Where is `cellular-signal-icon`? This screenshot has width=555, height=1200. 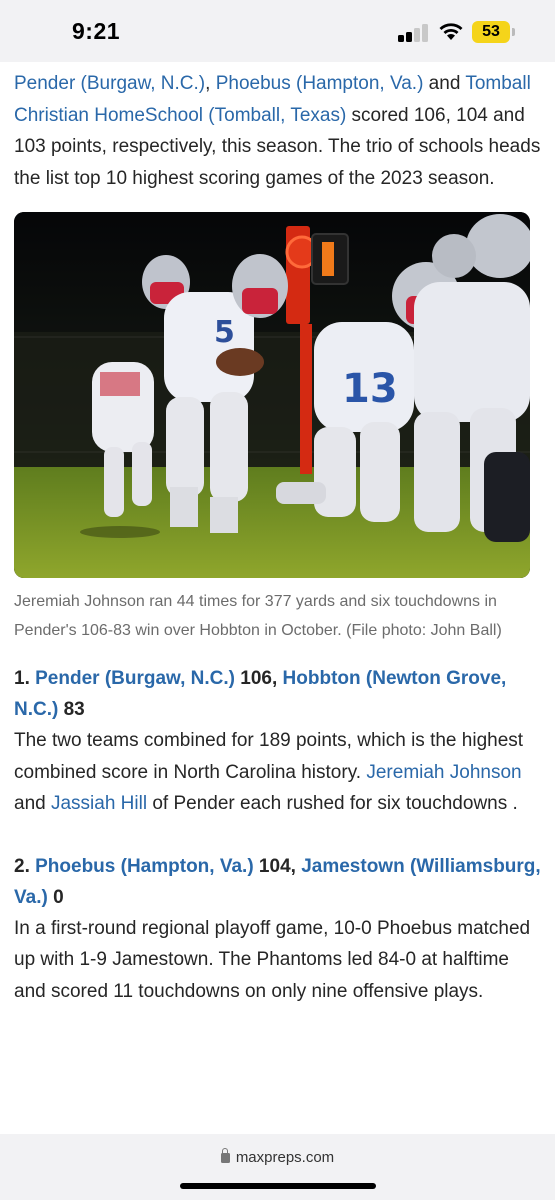
cellular-signal-icon is located at coordinates (415, 33).